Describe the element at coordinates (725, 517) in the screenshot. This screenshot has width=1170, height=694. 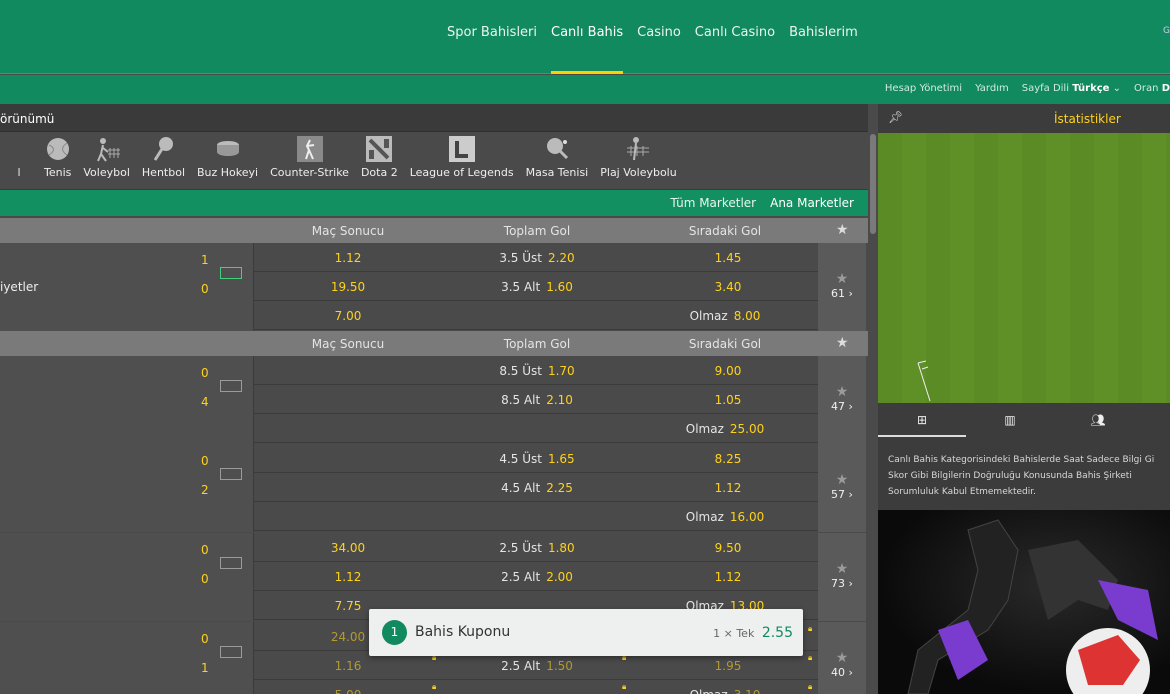
I see `odd-next-goal: Olmaz 16.00` at that location.